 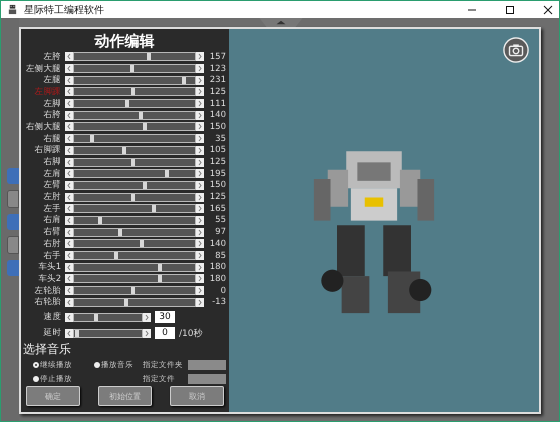 I want to click on maximize-icon, so click(x=510, y=9).